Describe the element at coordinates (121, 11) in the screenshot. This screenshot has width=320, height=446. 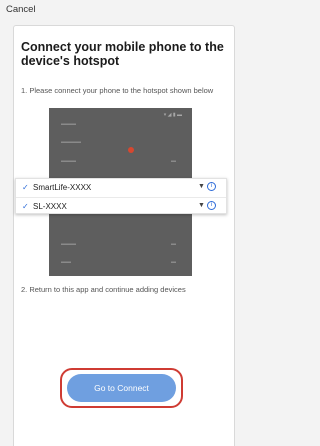
I see `top-bar: Cancel` at that location.